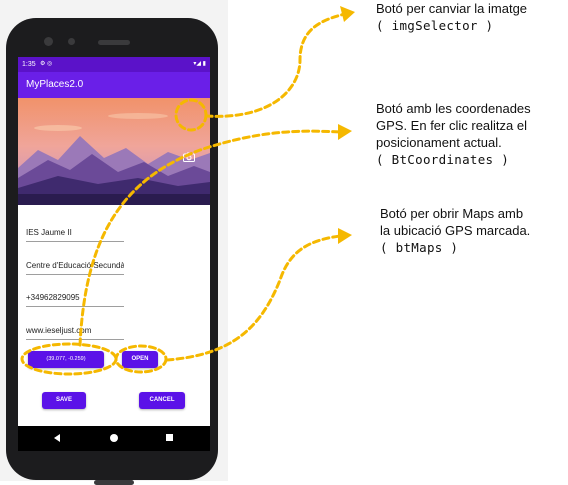  Describe the element at coordinates (443, 159) in the screenshot. I see `bt-coordinates-code: ( BtCoordinates )` at that location.